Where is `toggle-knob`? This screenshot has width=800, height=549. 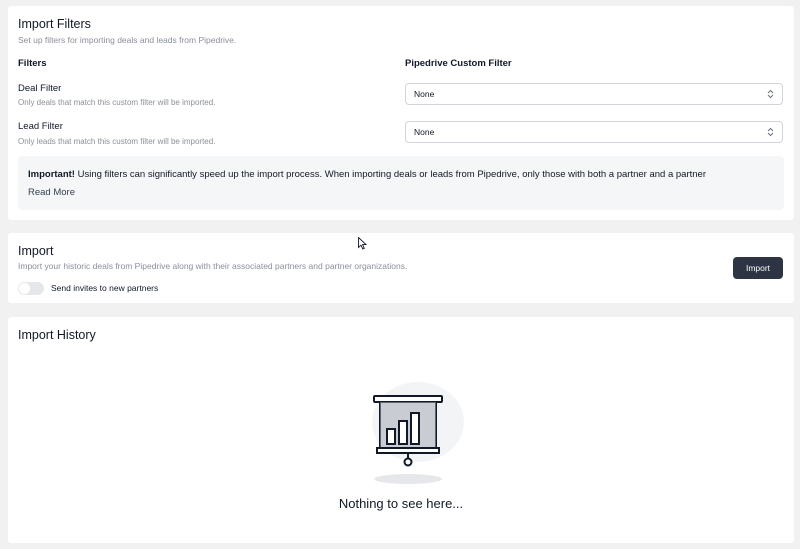 toggle-knob is located at coordinates (24, 288).